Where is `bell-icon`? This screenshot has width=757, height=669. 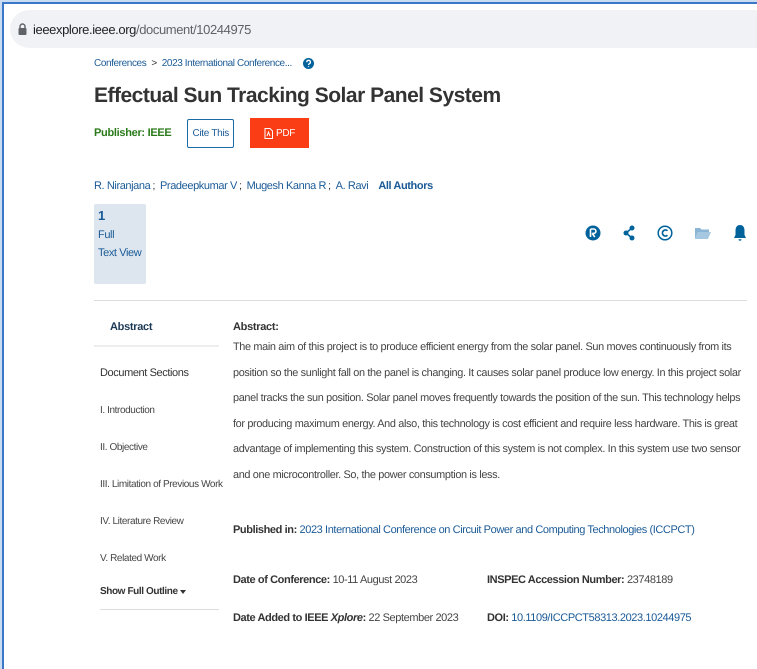 bell-icon is located at coordinates (740, 233).